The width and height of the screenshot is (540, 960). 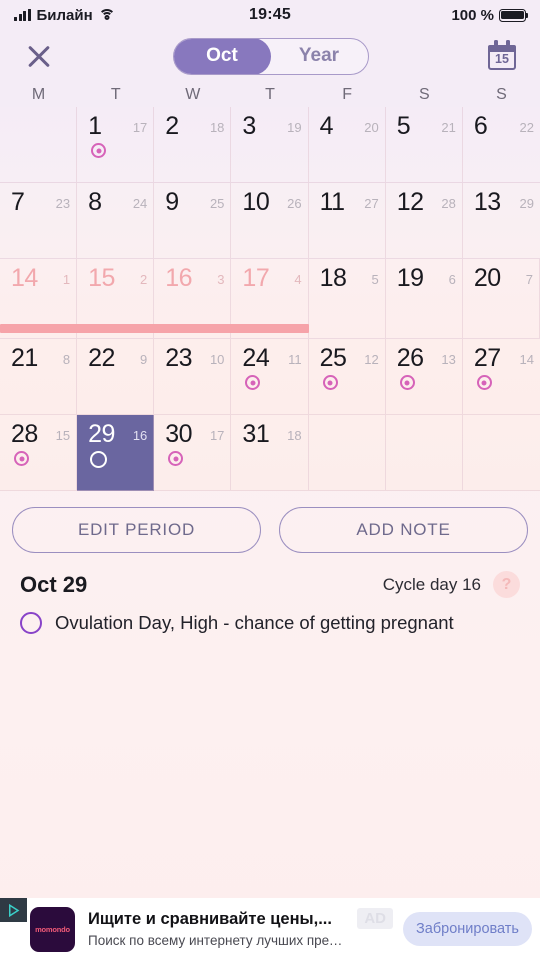 What do you see at coordinates (501, 377) in the screenshot?
I see `calendar-day-cell: 27 14` at bounding box center [501, 377].